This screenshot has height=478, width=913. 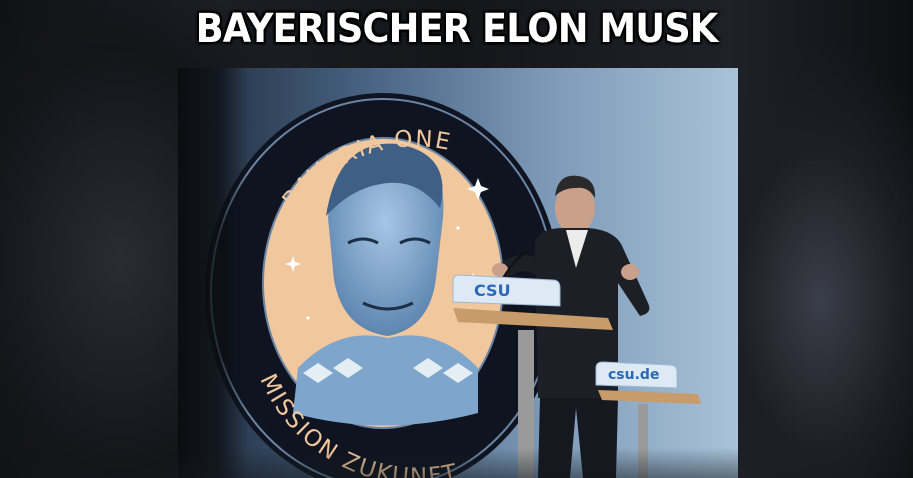 I want to click on csu-lectern-logo: CSU, so click(x=492, y=290).